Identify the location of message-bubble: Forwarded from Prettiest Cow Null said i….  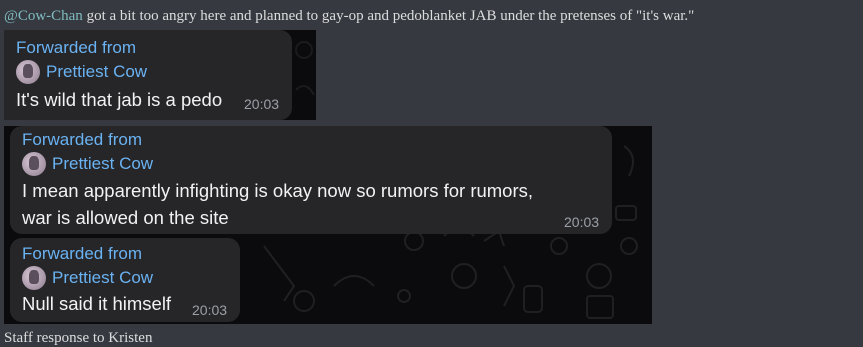
(125, 280).